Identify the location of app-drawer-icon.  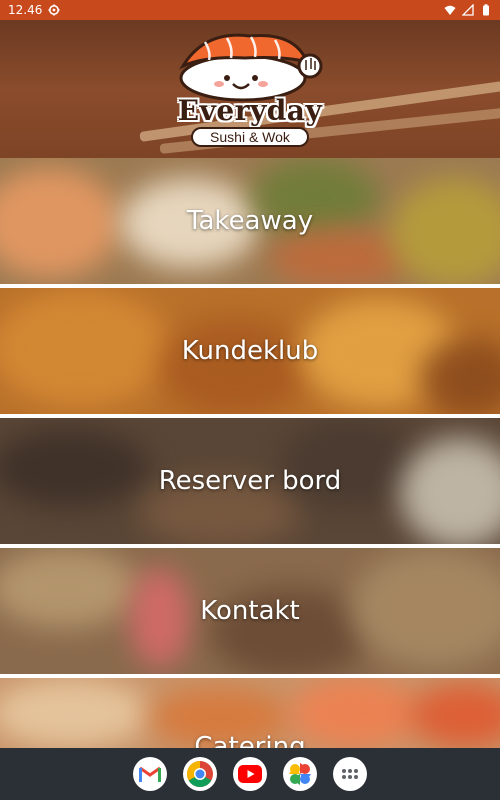
(350, 774).